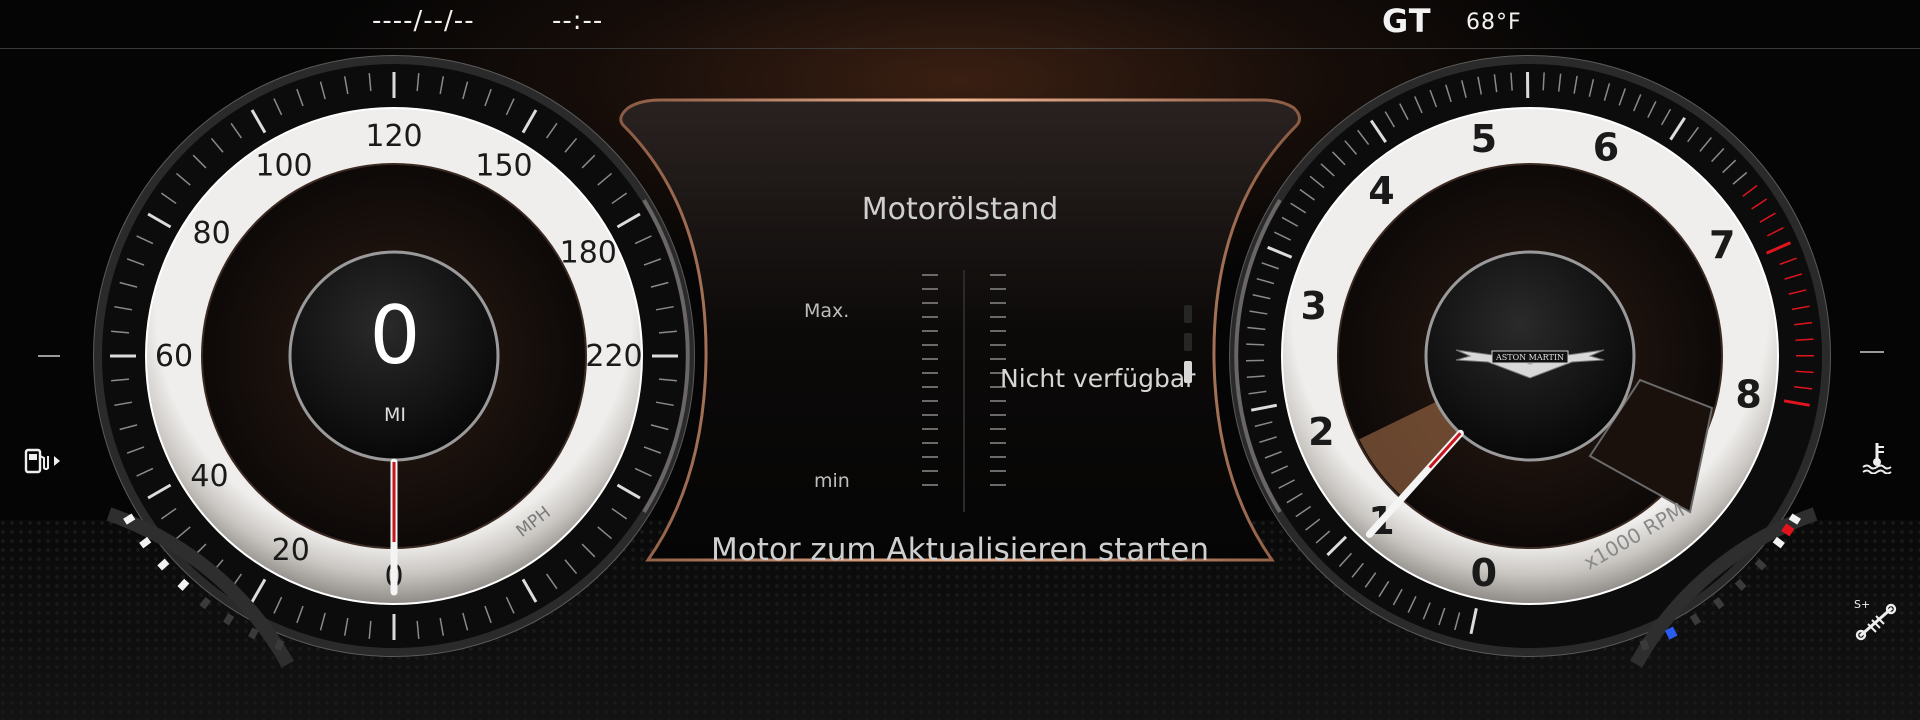 This screenshot has width=1920, height=720. Describe the element at coordinates (1875, 621) in the screenshot. I see `suspension-mode-icon: S+` at that location.